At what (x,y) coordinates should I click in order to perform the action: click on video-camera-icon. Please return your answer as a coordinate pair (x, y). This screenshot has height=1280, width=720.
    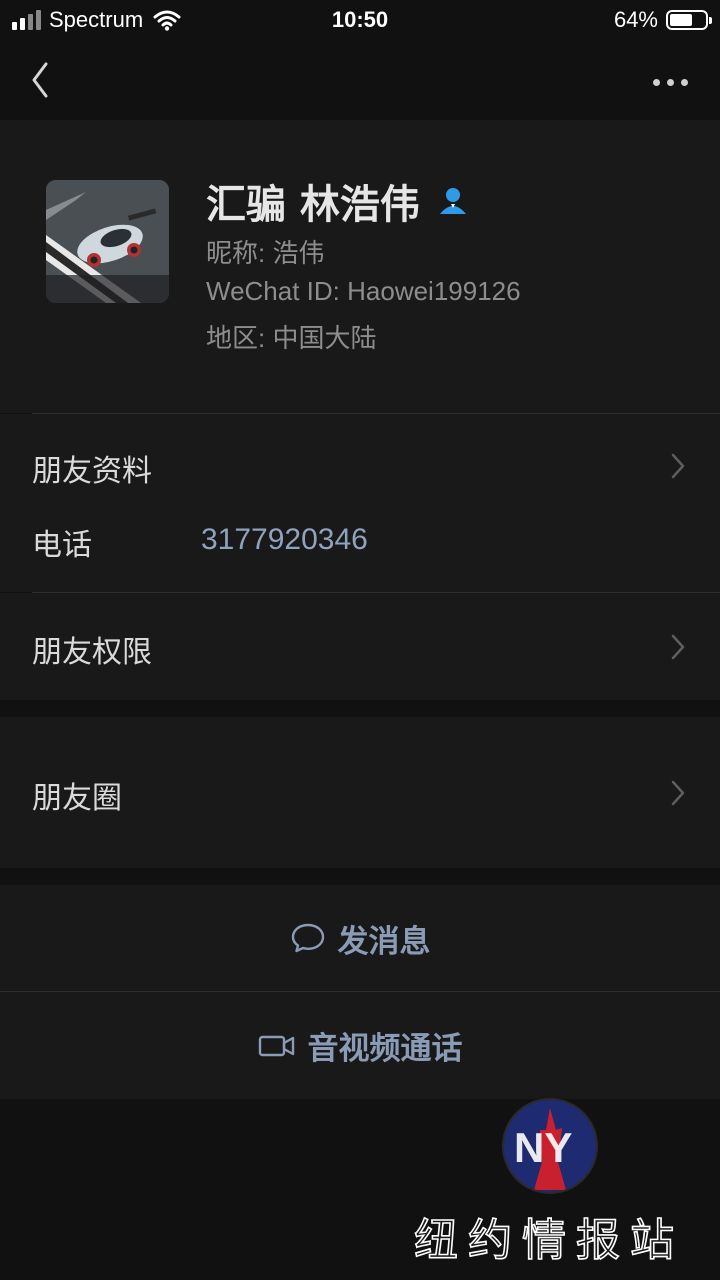
    Looking at the image, I should click on (276, 1045).